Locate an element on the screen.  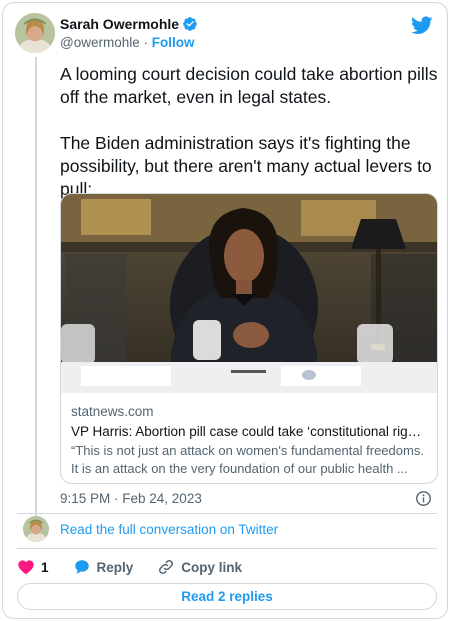
follow-button: Follow is located at coordinates (173, 42).